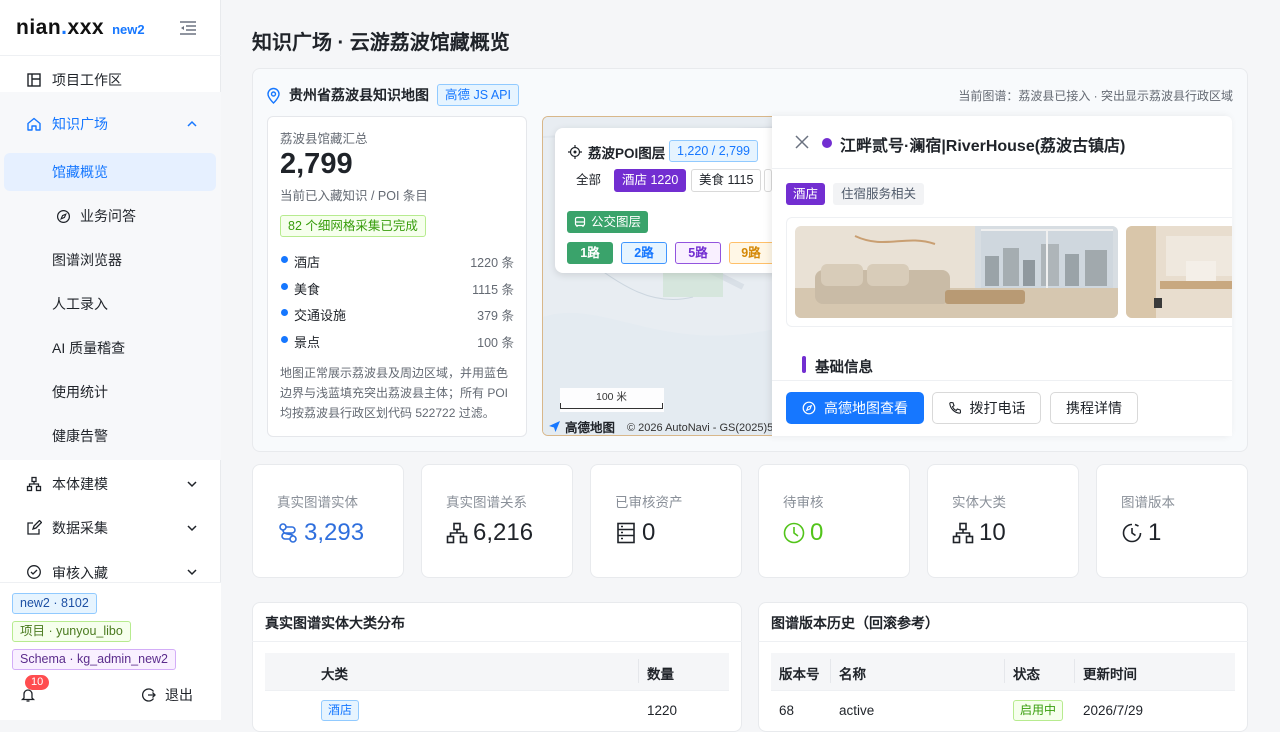 Image resolution: width=1280 pixels, height=732 pixels. Describe the element at coordinates (857, 710) in the screenshot. I see `table-cell-name: active` at that location.